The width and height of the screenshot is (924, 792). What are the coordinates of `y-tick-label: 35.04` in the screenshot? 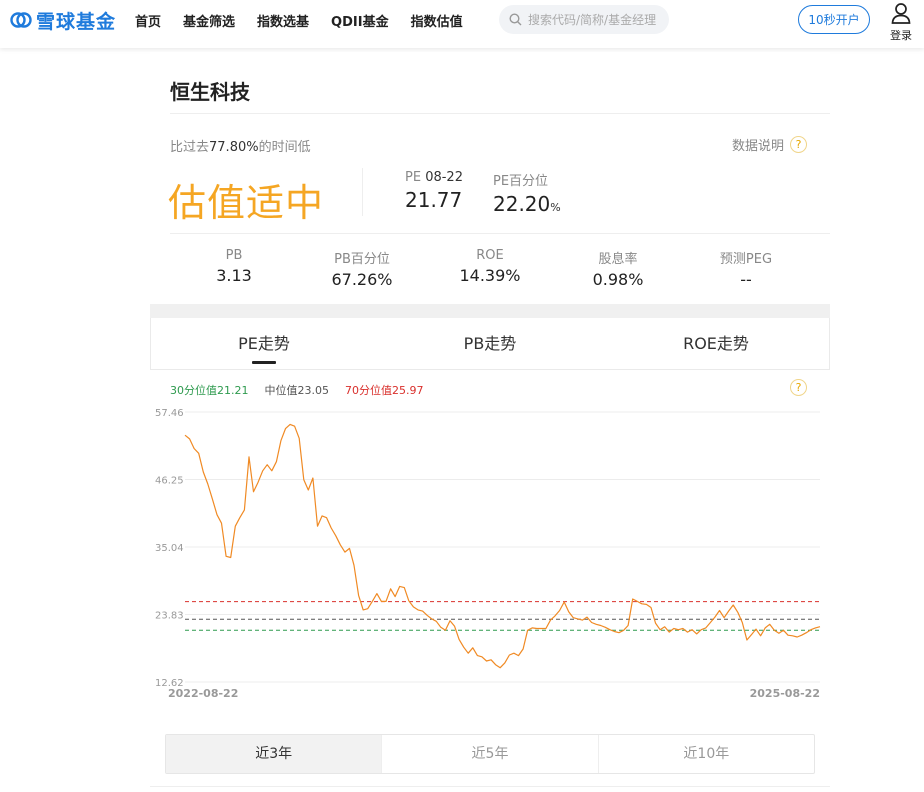 It's located at (169, 548).